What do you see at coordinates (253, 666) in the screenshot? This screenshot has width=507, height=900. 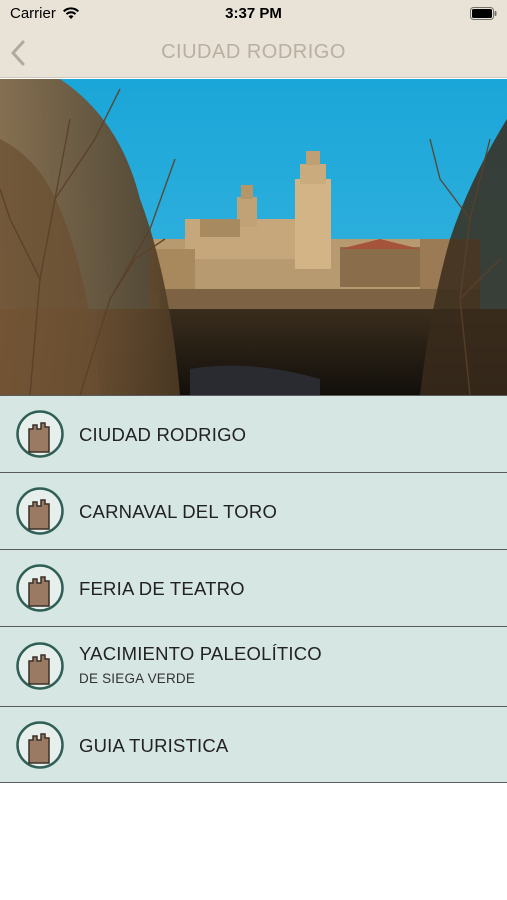 I see `menu-item-yacimiento-paleolitico: YACIMIENTO PALEOLÍTICO DE SIEGA VERDE` at bounding box center [253, 666].